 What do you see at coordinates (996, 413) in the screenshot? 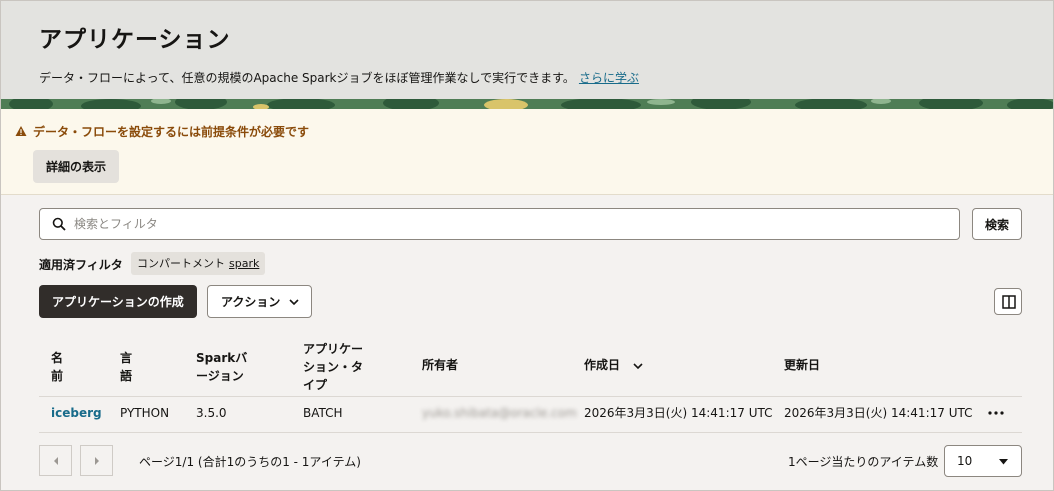
I see `more-actions-icon` at bounding box center [996, 413].